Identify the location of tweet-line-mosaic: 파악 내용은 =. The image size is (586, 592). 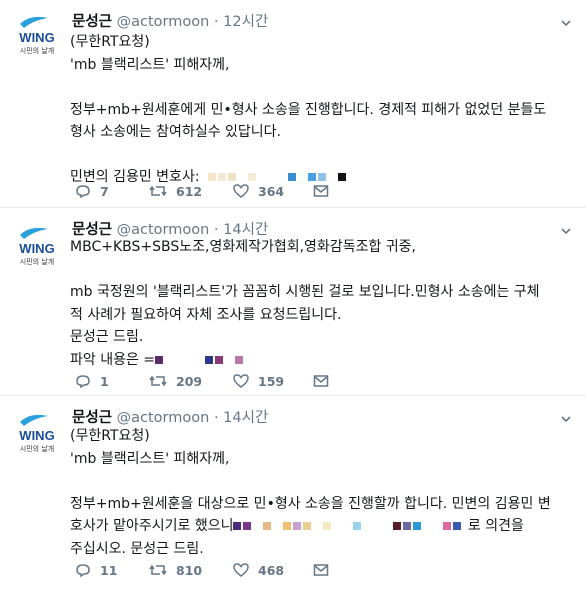
(323, 360).